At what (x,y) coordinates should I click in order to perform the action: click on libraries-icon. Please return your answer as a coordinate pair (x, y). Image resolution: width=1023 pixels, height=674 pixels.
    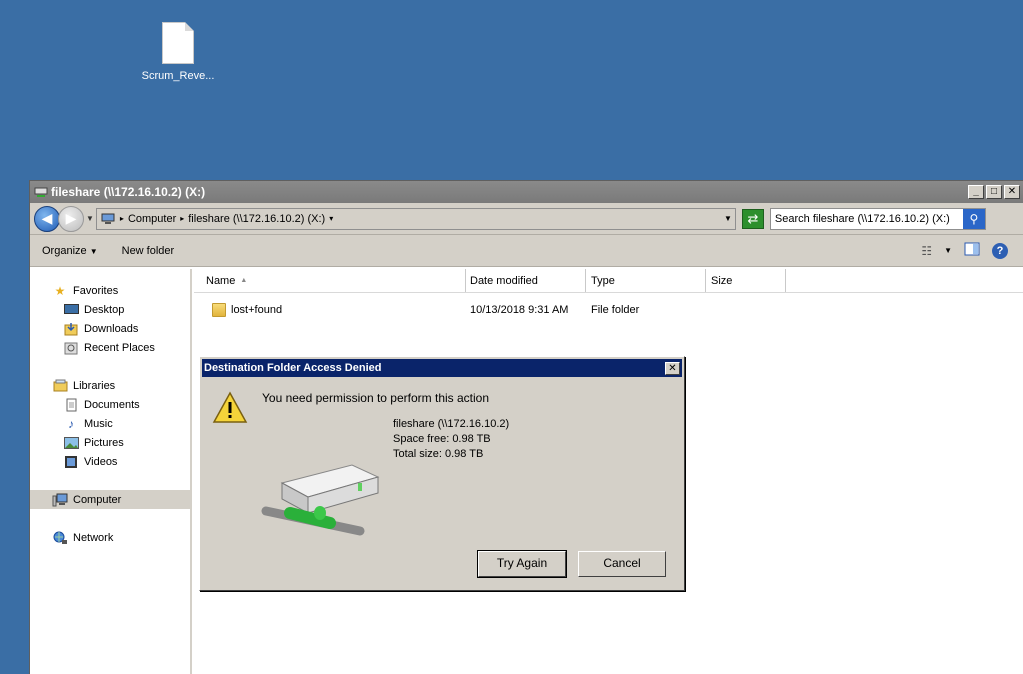
    Looking at the image, I should click on (60, 386).